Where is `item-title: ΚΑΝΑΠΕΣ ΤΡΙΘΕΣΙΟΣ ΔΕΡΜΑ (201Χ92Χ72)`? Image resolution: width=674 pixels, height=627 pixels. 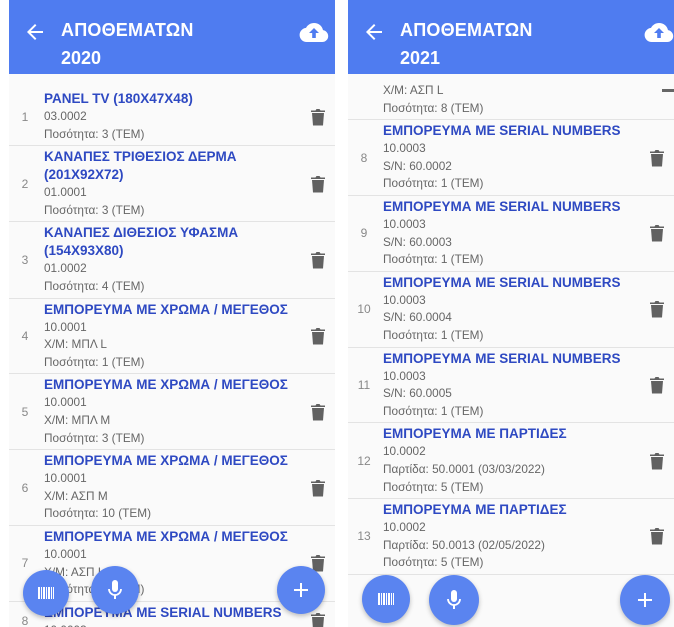
item-title: ΚΑΝΑΠΕΣ ΤΡΙΘΕΣΙΟΣ ΔΕΡΜΑ (201Χ92Χ72) is located at coordinates (140, 166).